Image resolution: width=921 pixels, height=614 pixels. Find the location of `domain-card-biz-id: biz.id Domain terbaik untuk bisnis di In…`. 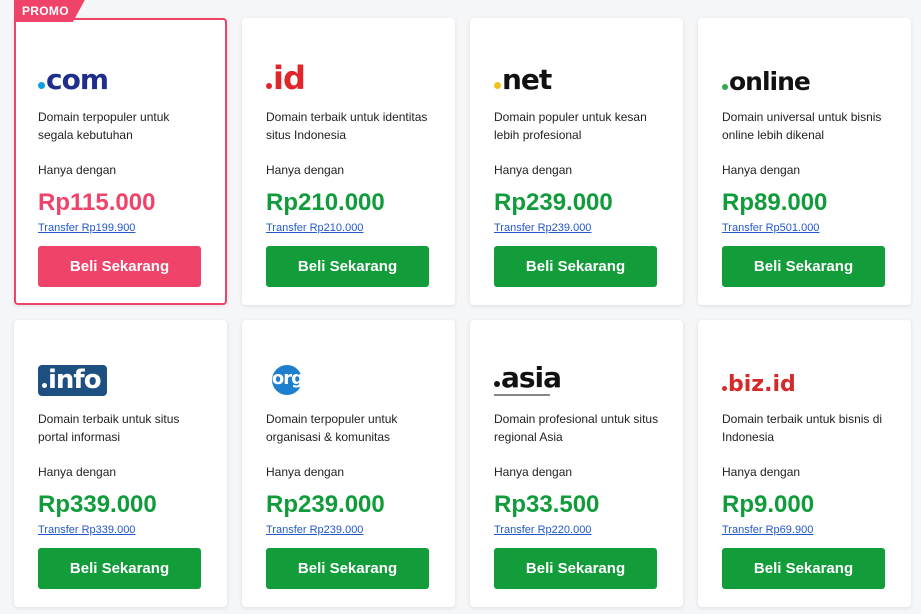

domain-card-biz-id: biz.id Domain terbaik untuk bisnis di In… is located at coordinates (804, 463).